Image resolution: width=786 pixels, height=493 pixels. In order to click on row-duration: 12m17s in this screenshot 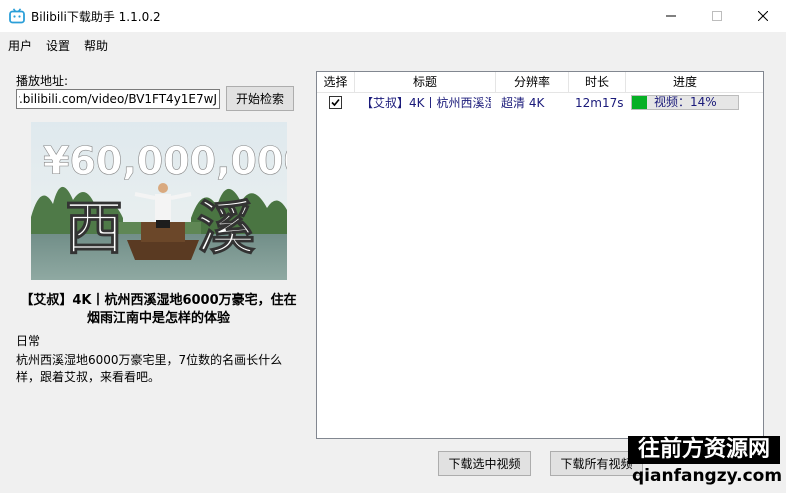, I will do `click(599, 103)`.